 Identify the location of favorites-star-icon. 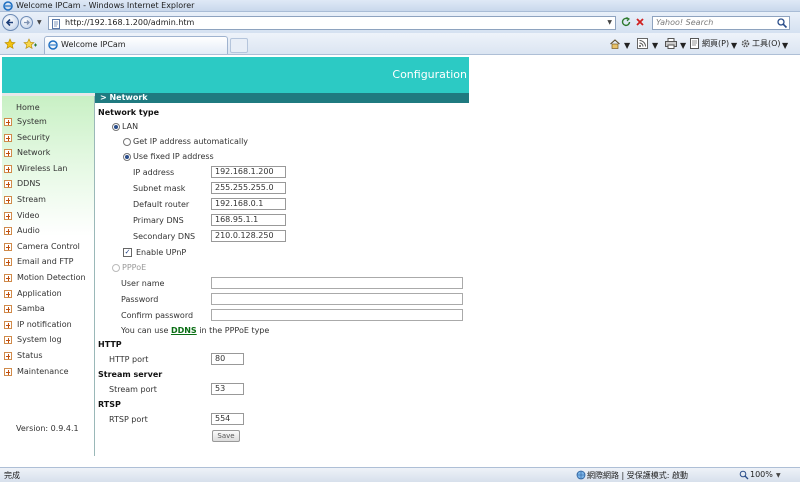
(10, 44).